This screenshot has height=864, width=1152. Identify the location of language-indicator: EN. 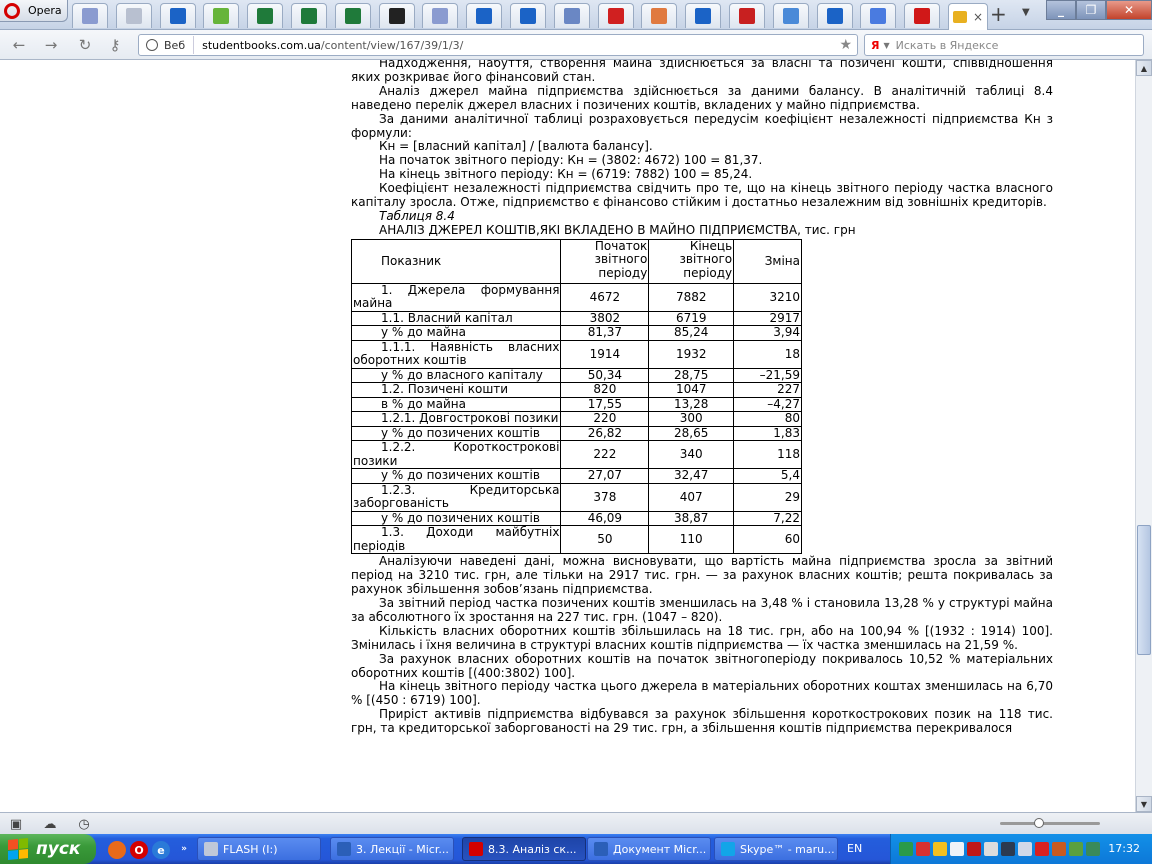
(854, 848).